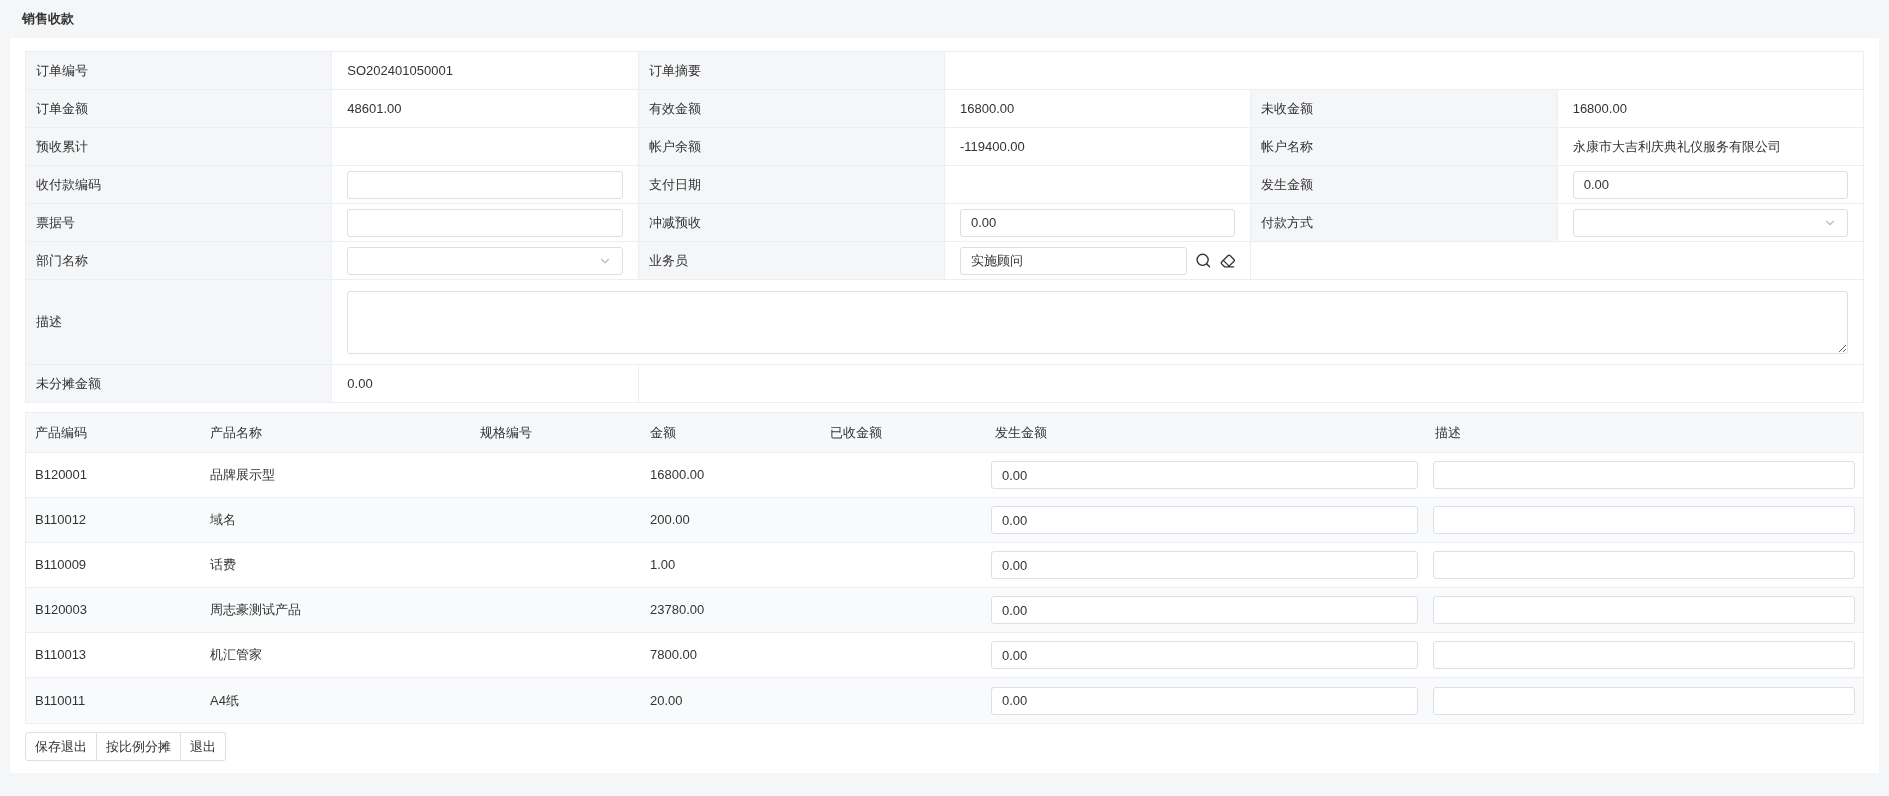 The image size is (1889, 796). What do you see at coordinates (61, 746) in the screenshot?
I see `action-button: 保存退出` at bounding box center [61, 746].